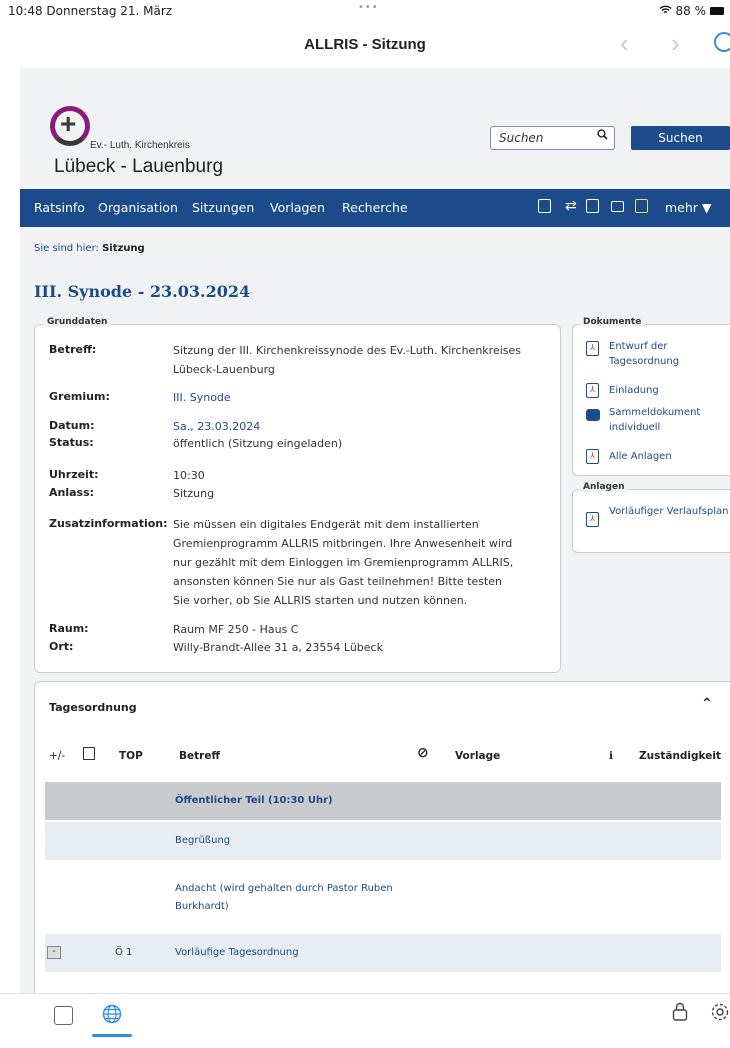  What do you see at coordinates (365, 1020) in the screenshot?
I see `app-tab-bar` at bounding box center [365, 1020].